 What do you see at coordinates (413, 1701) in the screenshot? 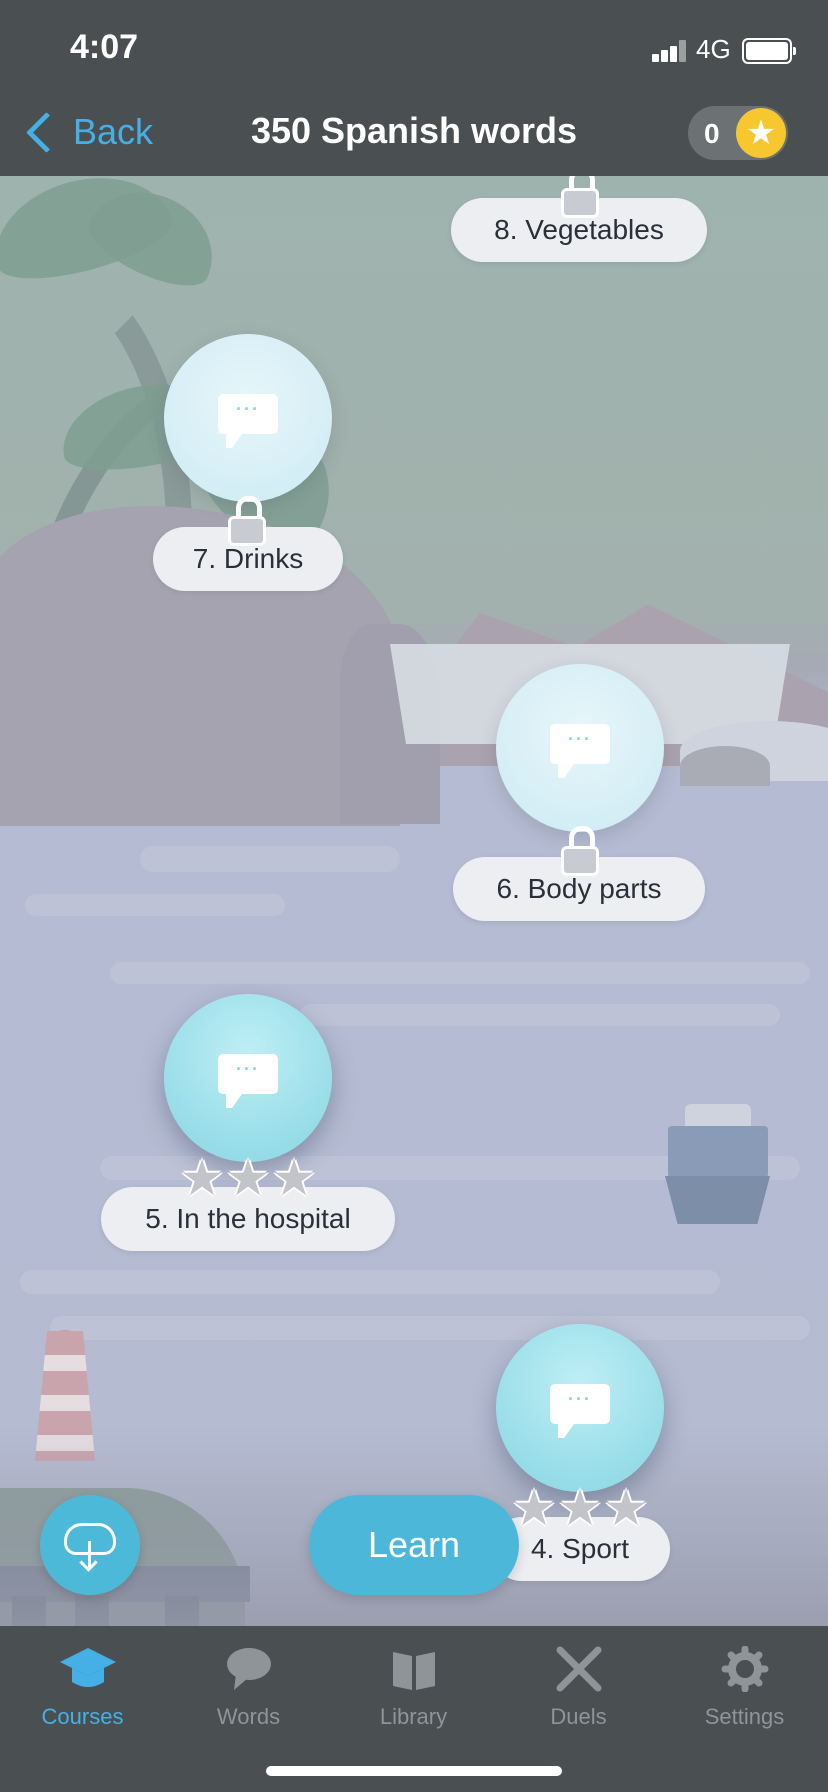
I see `tab-library: Library` at bounding box center [413, 1701].